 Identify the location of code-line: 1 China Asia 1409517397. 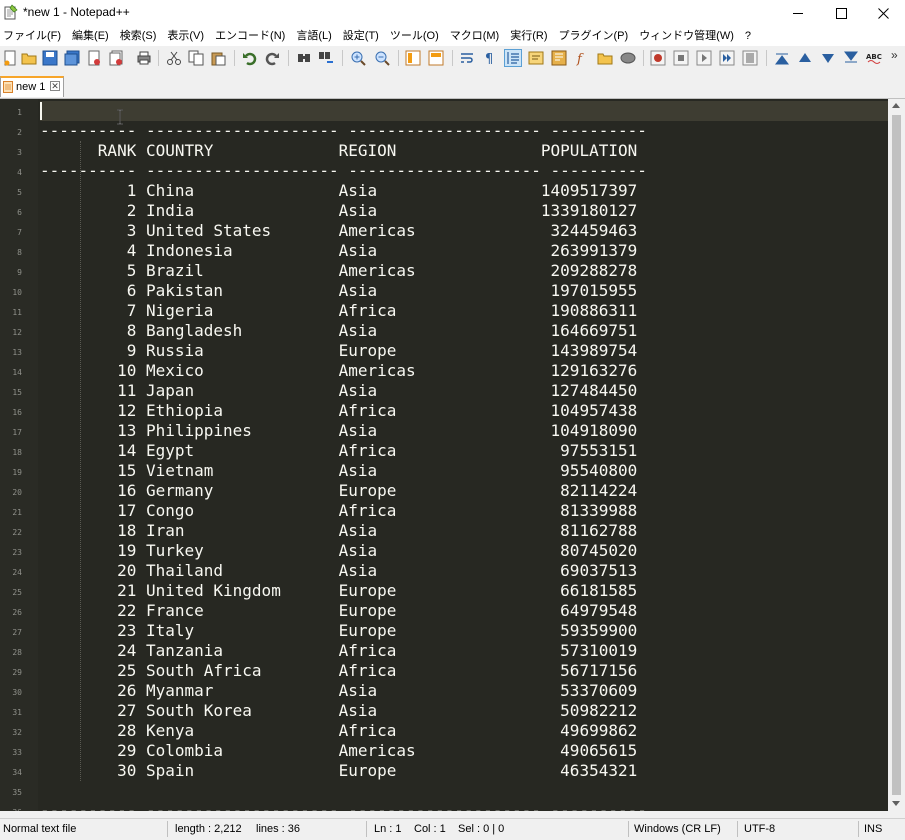
(460, 191).